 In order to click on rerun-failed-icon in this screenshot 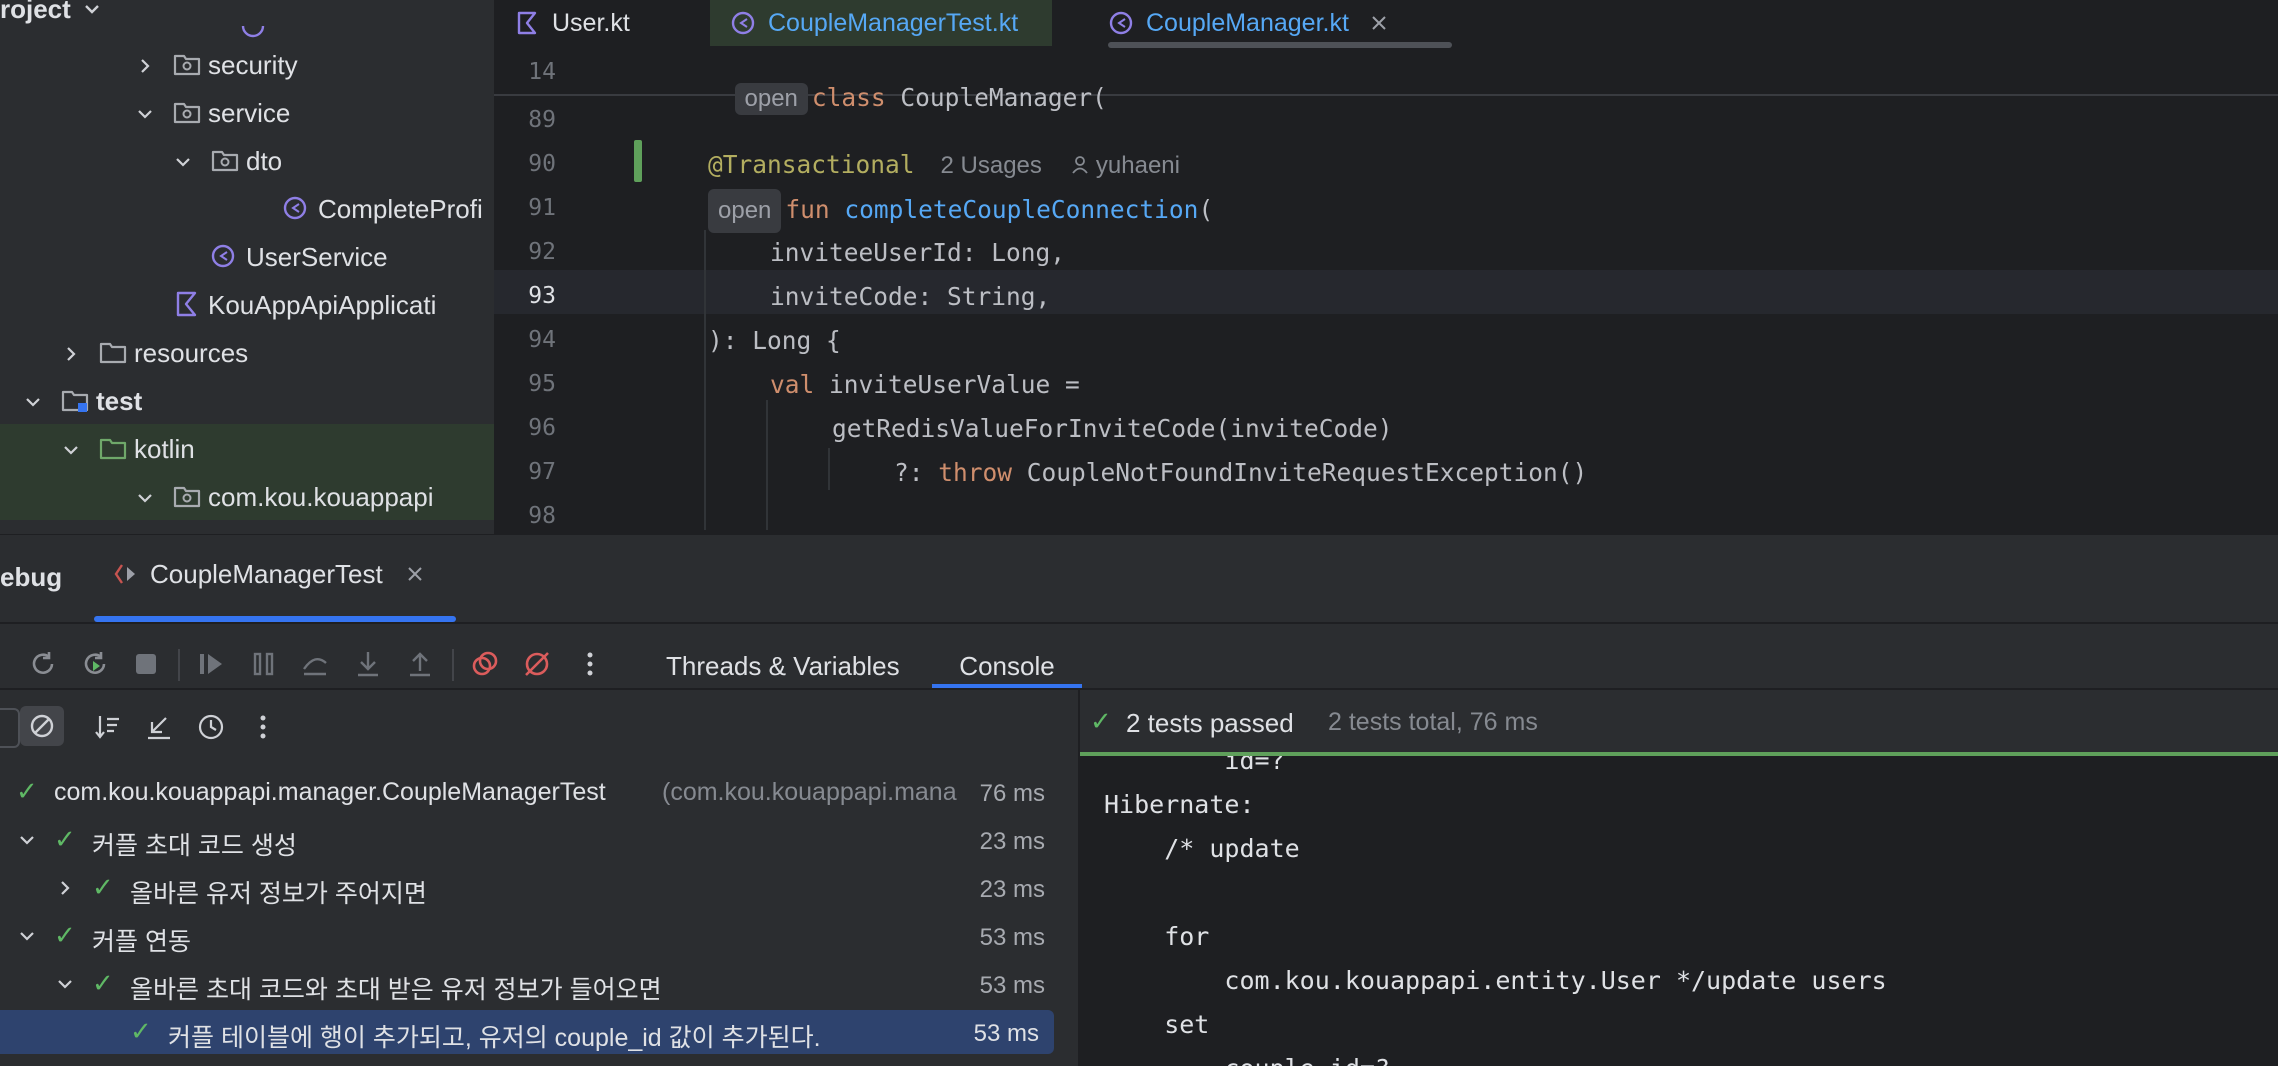, I will do `click(95, 664)`.